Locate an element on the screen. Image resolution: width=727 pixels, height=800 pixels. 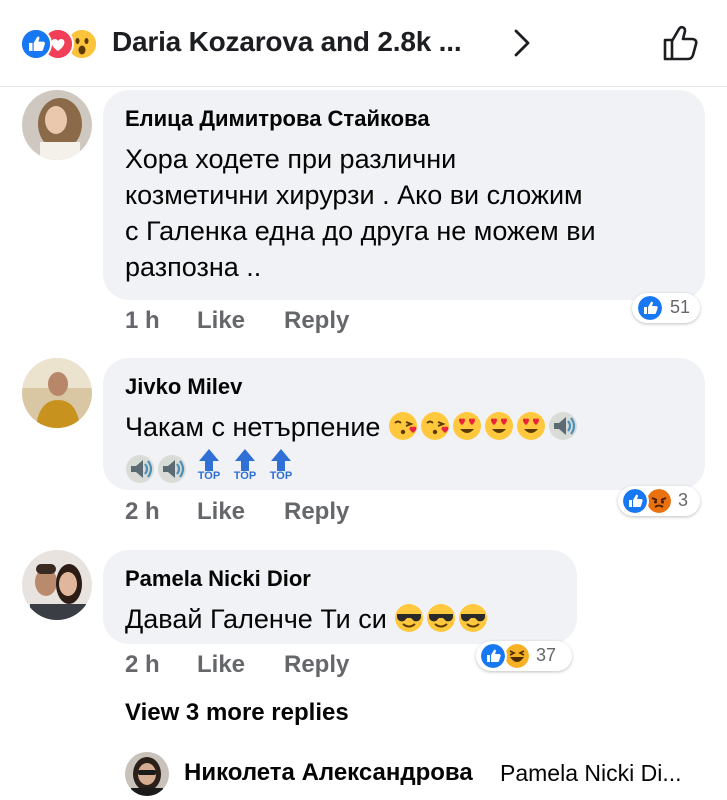
comment-text-line: с Галенка една до друга не можем ви is located at coordinates (360, 231).